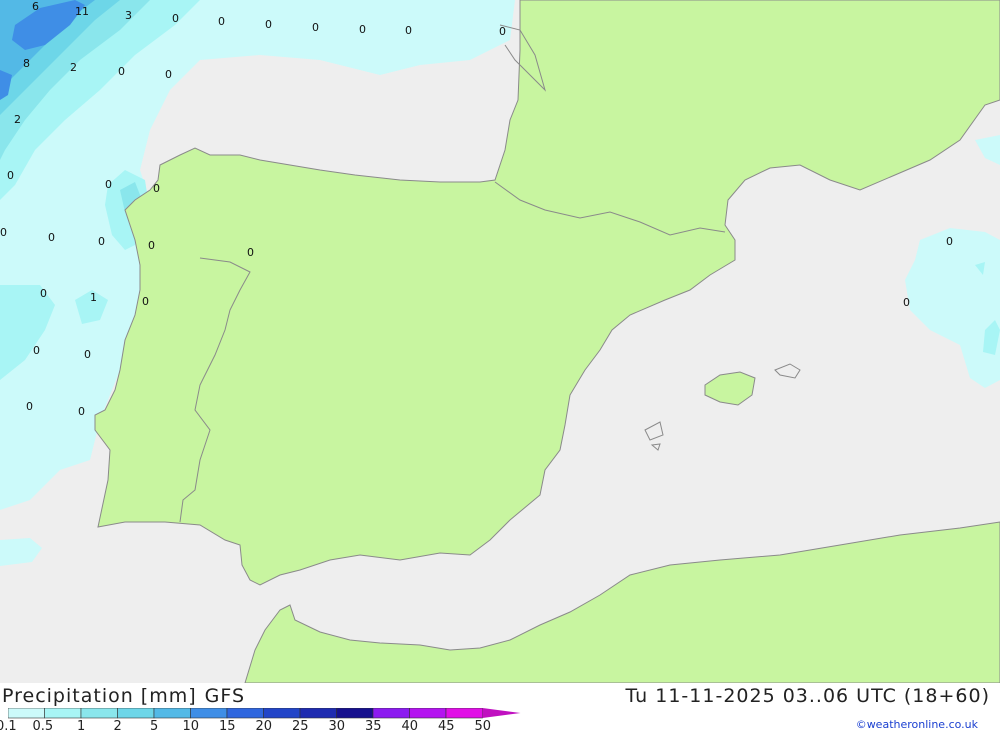 The image size is (1000, 734). What do you see at coordinates (807, 696) in the screenshot?
I see `valid-time: Tu 11-11-2025 03..06 UTC (18+60)` at bounding box center [807, 696].